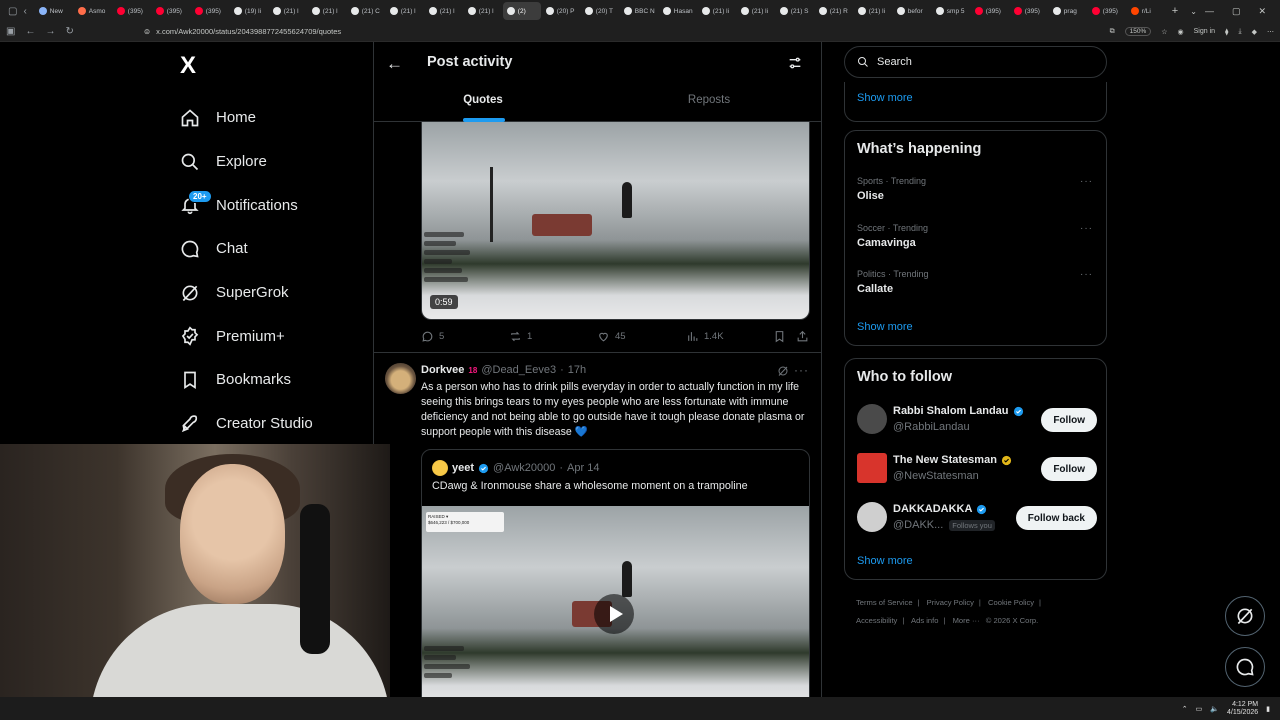 This screenshot has width=1280, height=720. Describe the element at coordinates (1240, 32) in the screenshot. I see `downloads-icon: ⤓` at that location.